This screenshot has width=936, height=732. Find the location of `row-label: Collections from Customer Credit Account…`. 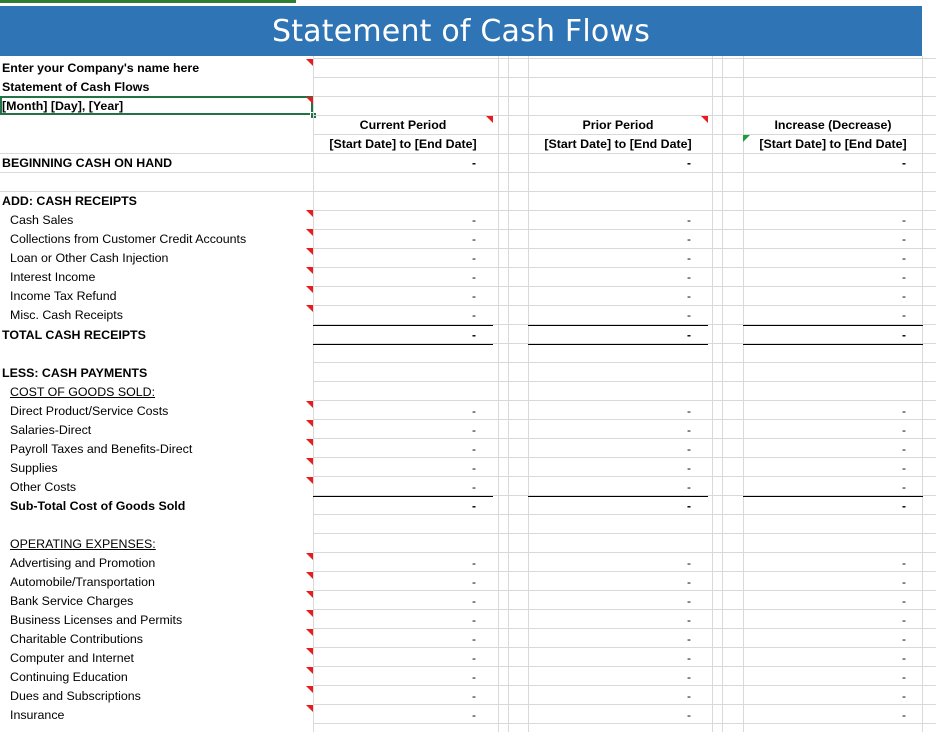

row-label: Collections from Customer Credit Account… is located at coordinates (128, 239).